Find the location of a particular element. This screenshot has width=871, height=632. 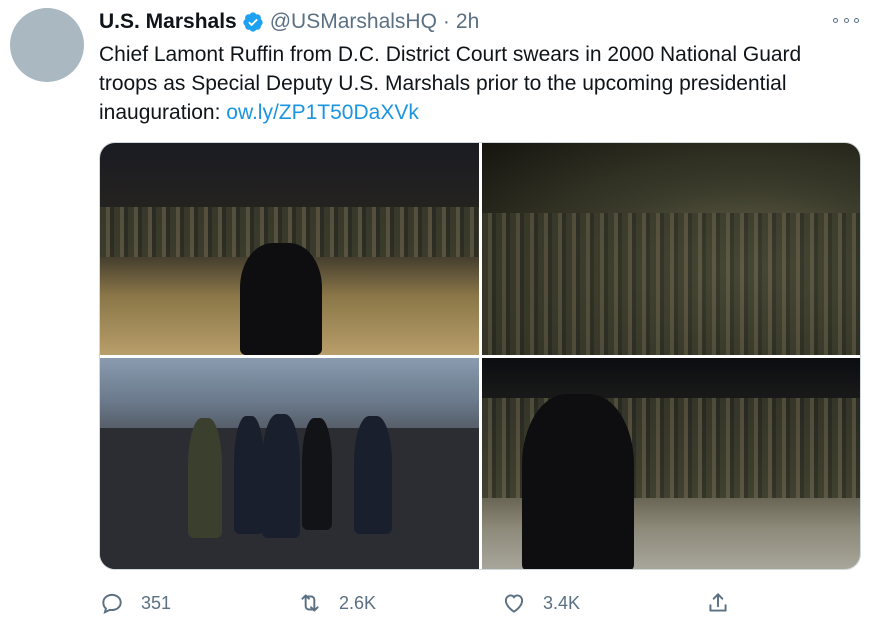

photo-marshals-walking is located at coordinates (289, 463).